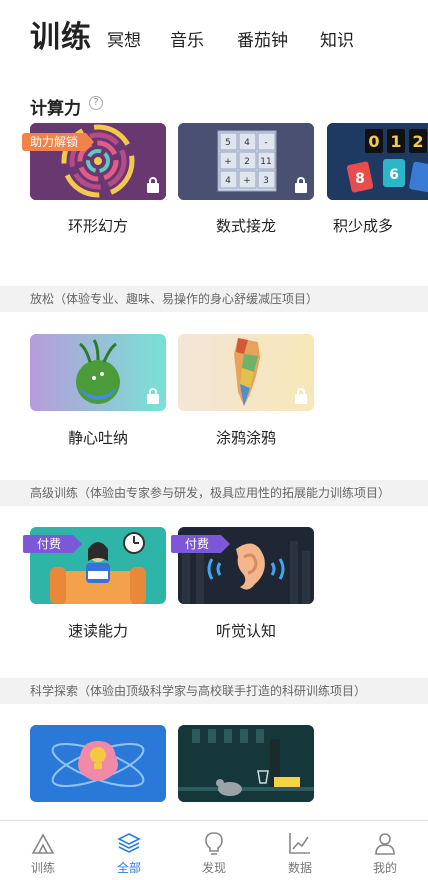  What do you see at coordinates (363, 226) in the screenshot?
I see `card-label-accumulate: 积少成多` at bounding box center [363, 226].